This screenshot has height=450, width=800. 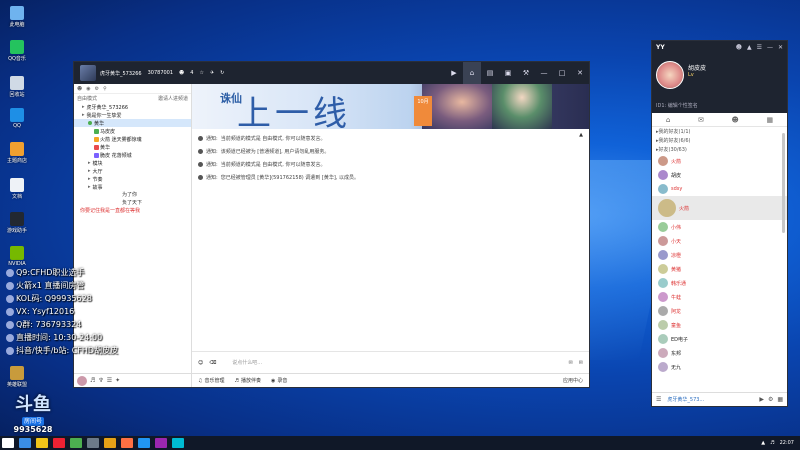 What do you see at coordinates (100, 380) in the screenshot?
I see `mic-icon: ♆` at bounding box center [100, 380].